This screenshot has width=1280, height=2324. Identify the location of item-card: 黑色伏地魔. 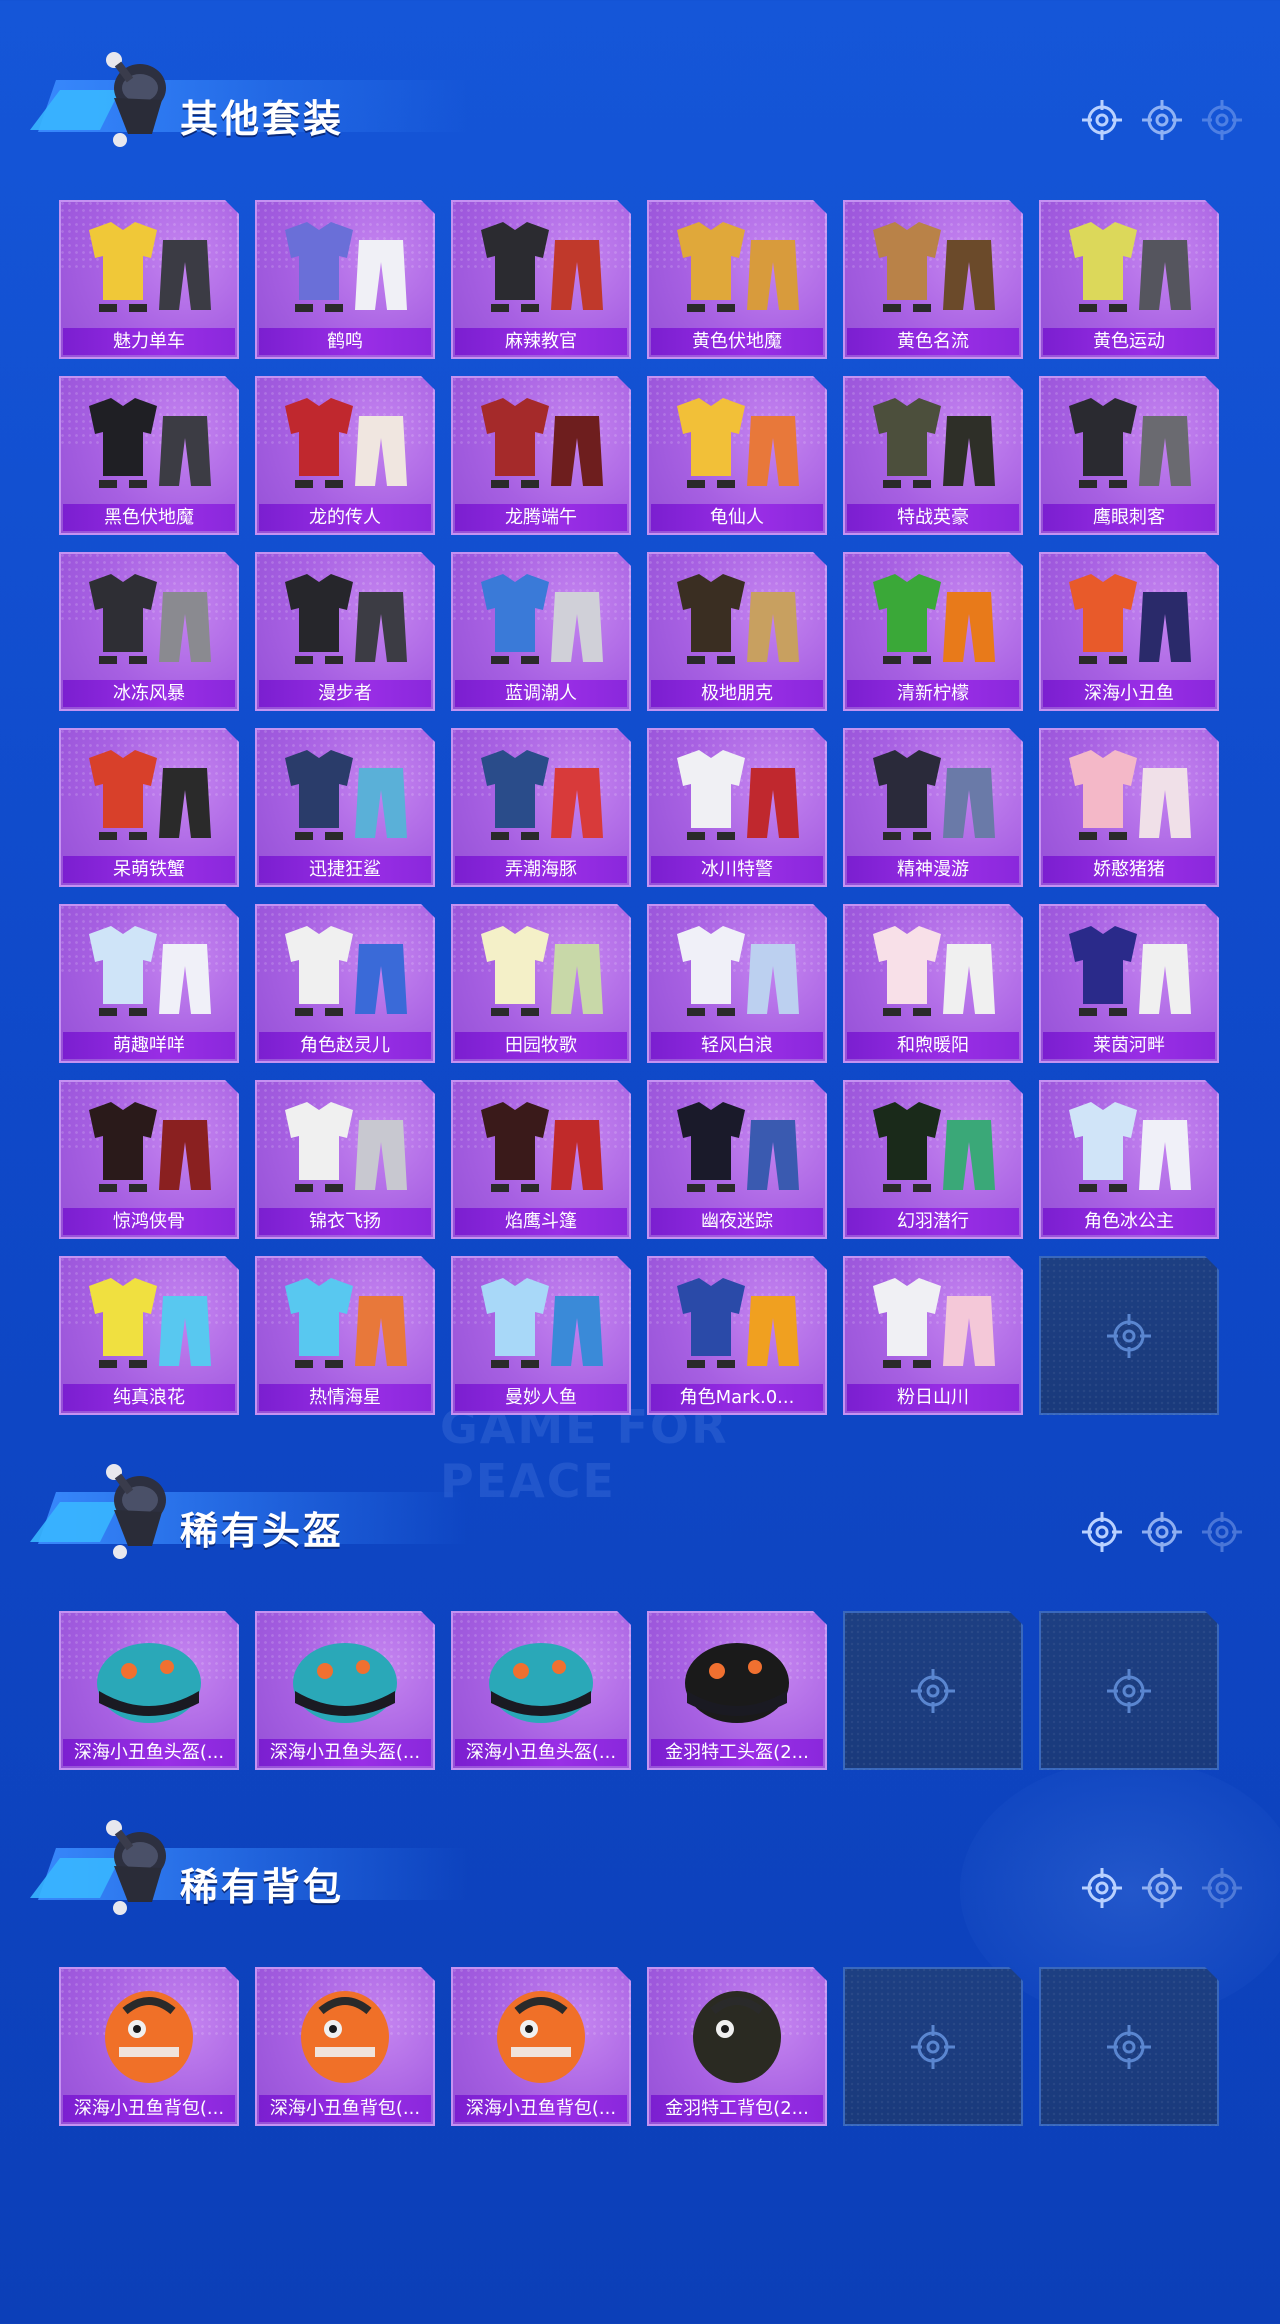
(149, 455).